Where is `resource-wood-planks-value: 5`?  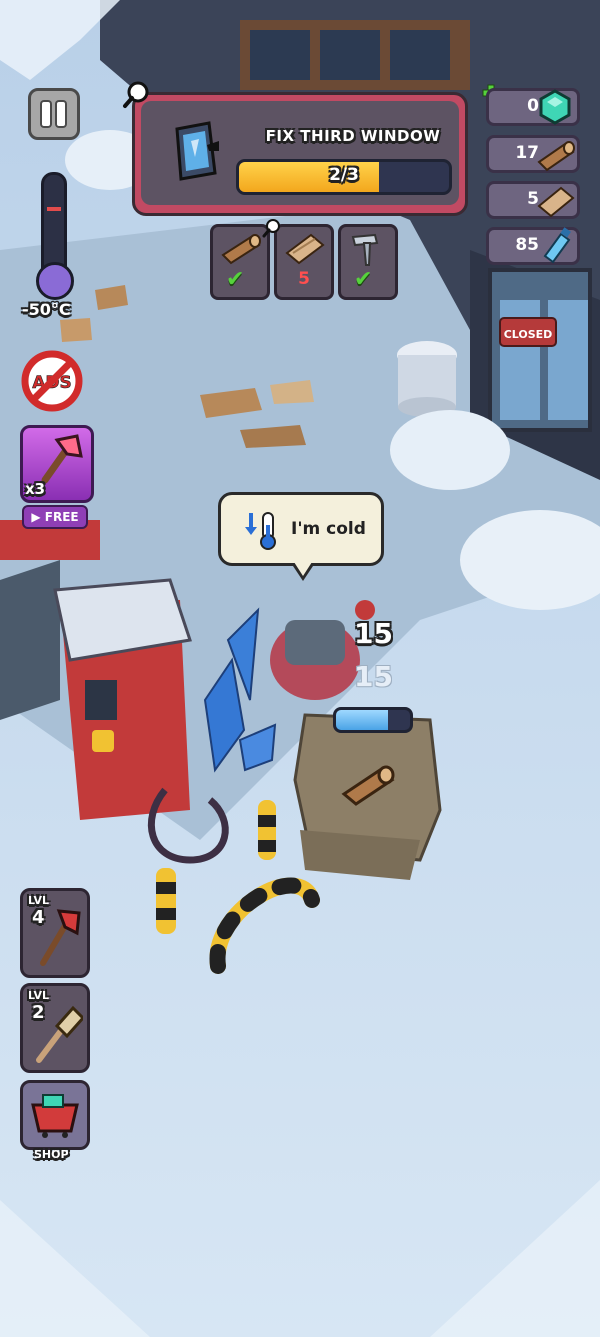
resource-wood-planks-value: 5 is located at coordinates (533, 199).